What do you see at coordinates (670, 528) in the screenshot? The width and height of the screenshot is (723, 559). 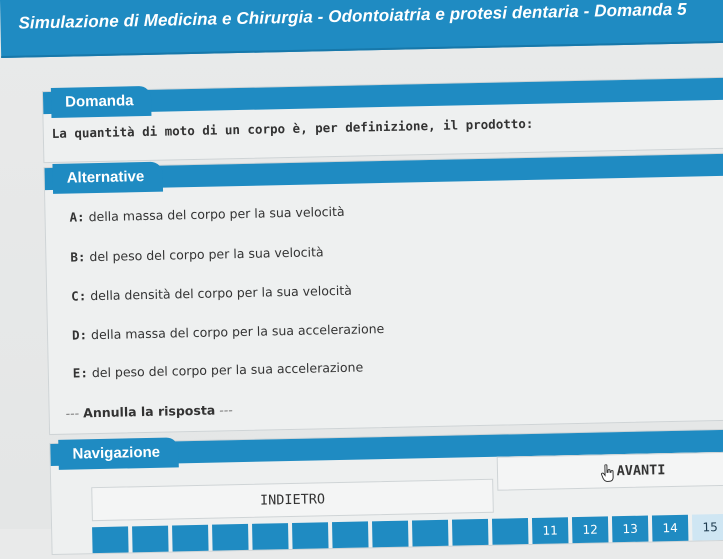 I see `page-button-14: 14` at bounding box center [670, 528].